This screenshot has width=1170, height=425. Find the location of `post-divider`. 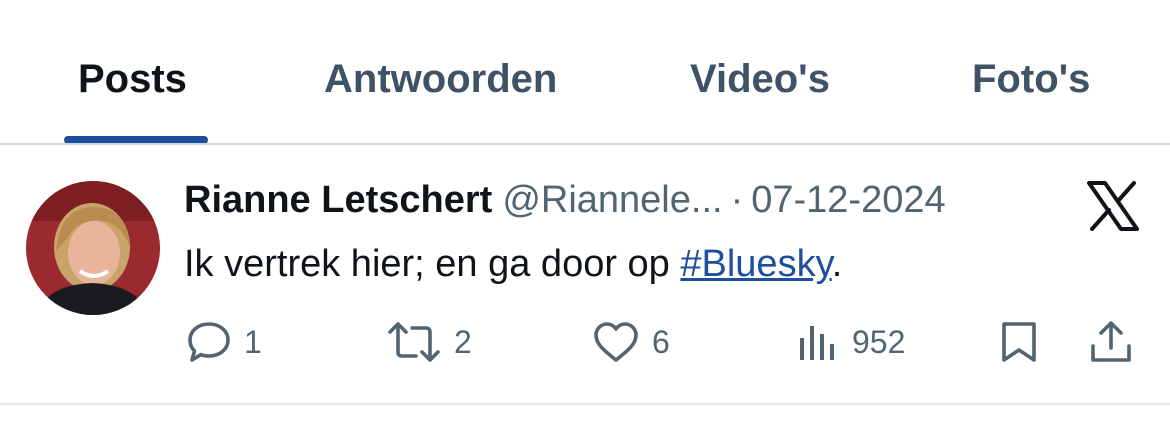

post-divider is located at coordinates (585, 404).